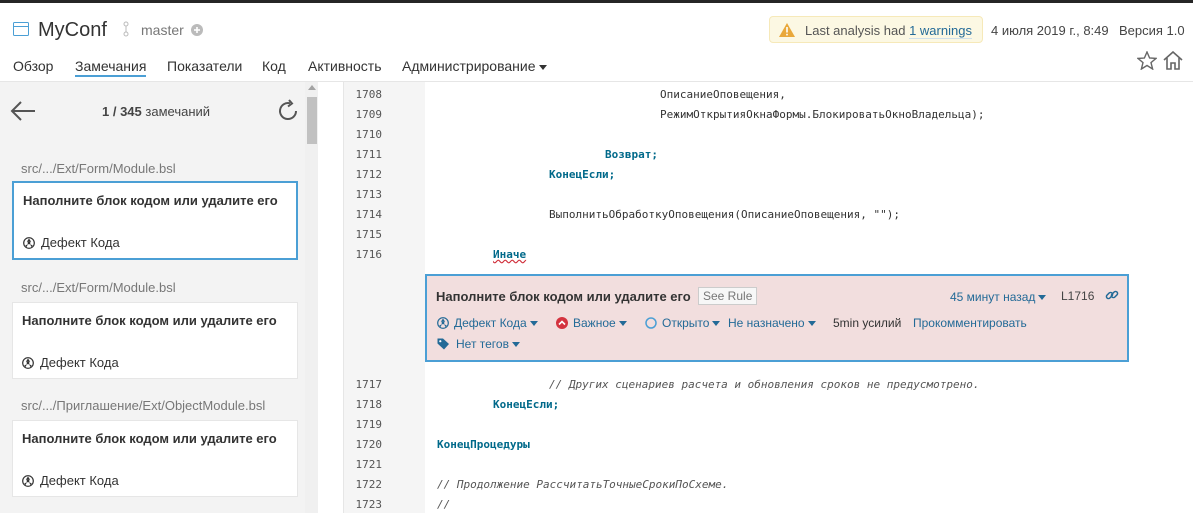  What do you see at coordinates (444, 504) in the screenshot?
I see `code-line: //` at bounding box center [444, 504].